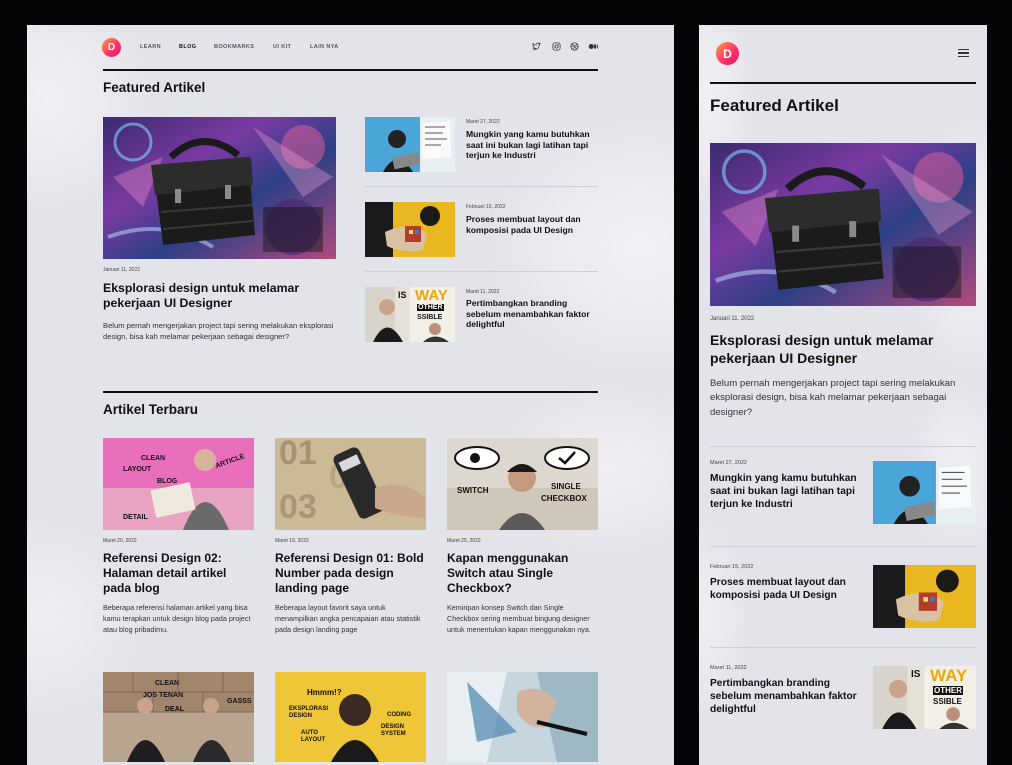 The height and width of the screenshot is (765, 1012). What do you see at coordinates (949, 675) in the screenshot?
I see `mobile-side-image-3-text-way: WAY` at bounding box center [949, 675].